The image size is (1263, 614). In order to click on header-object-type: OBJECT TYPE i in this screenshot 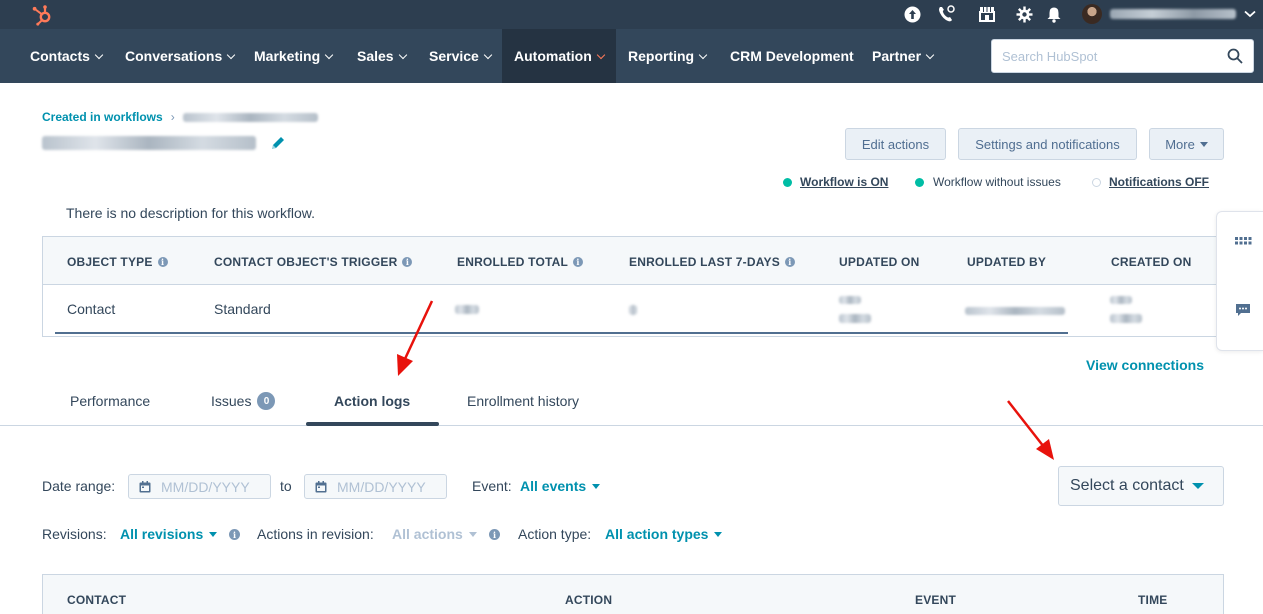, I will do `click(117, 262)`.